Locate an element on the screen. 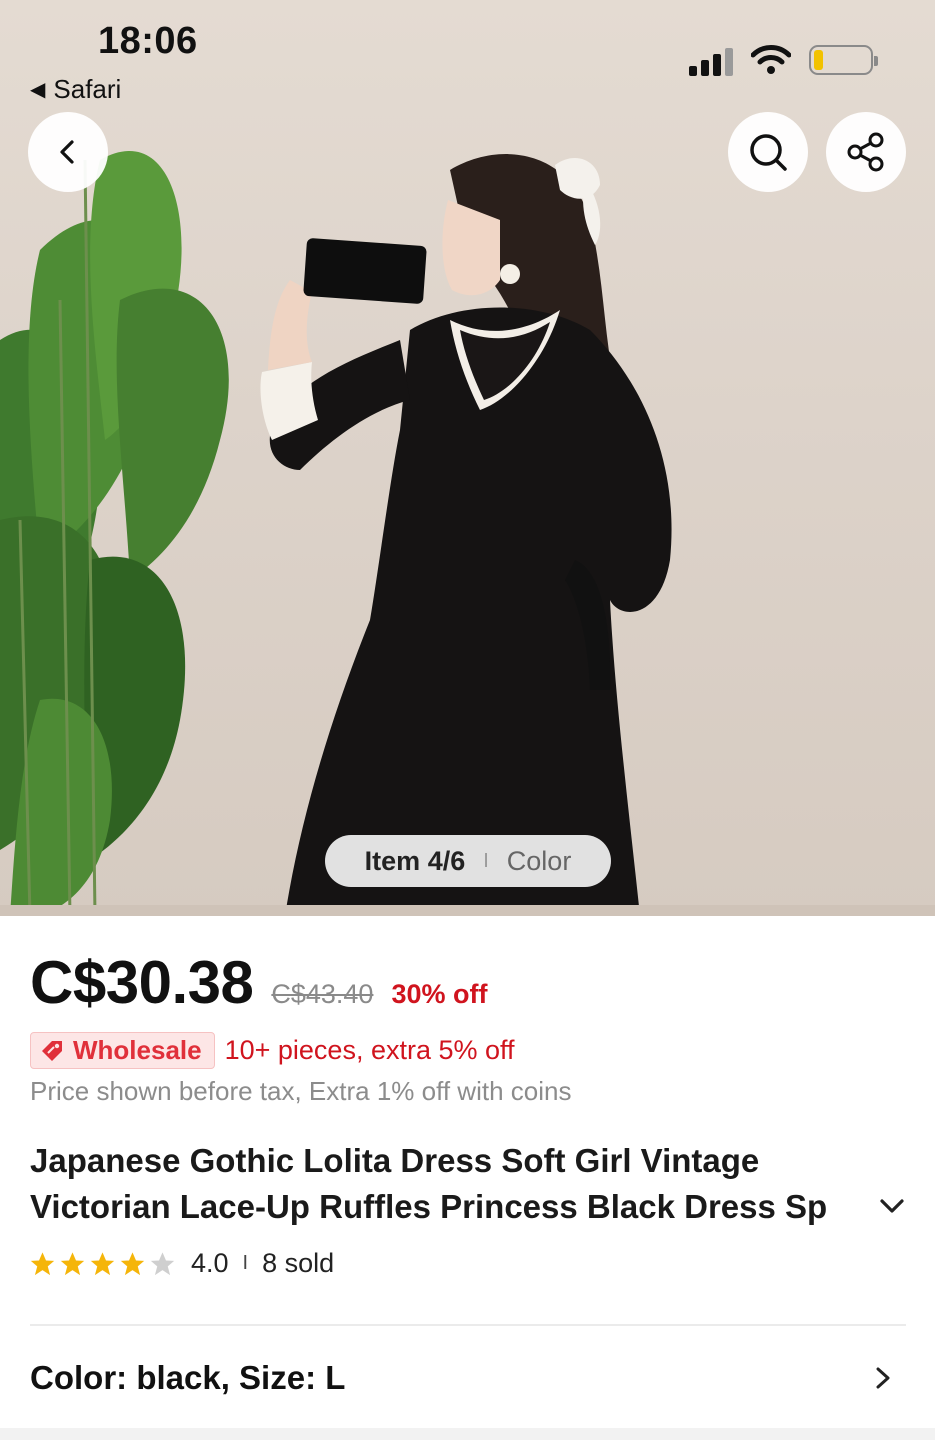 The width and height of the screenshot is (935, 1440). variant-label: Color: black, Size: L is located at coordinates (188, 1377).